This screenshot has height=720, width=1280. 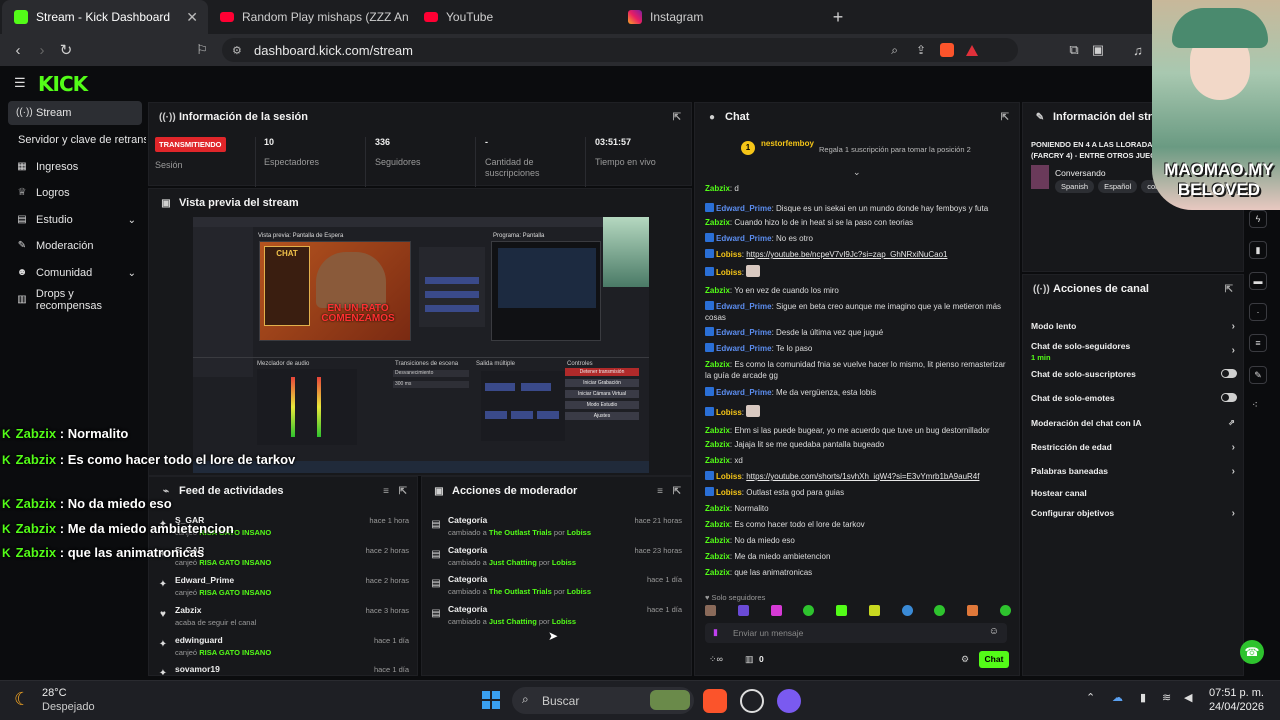 I want to click on category-name: Conversando, so click(x=1080, y=173).